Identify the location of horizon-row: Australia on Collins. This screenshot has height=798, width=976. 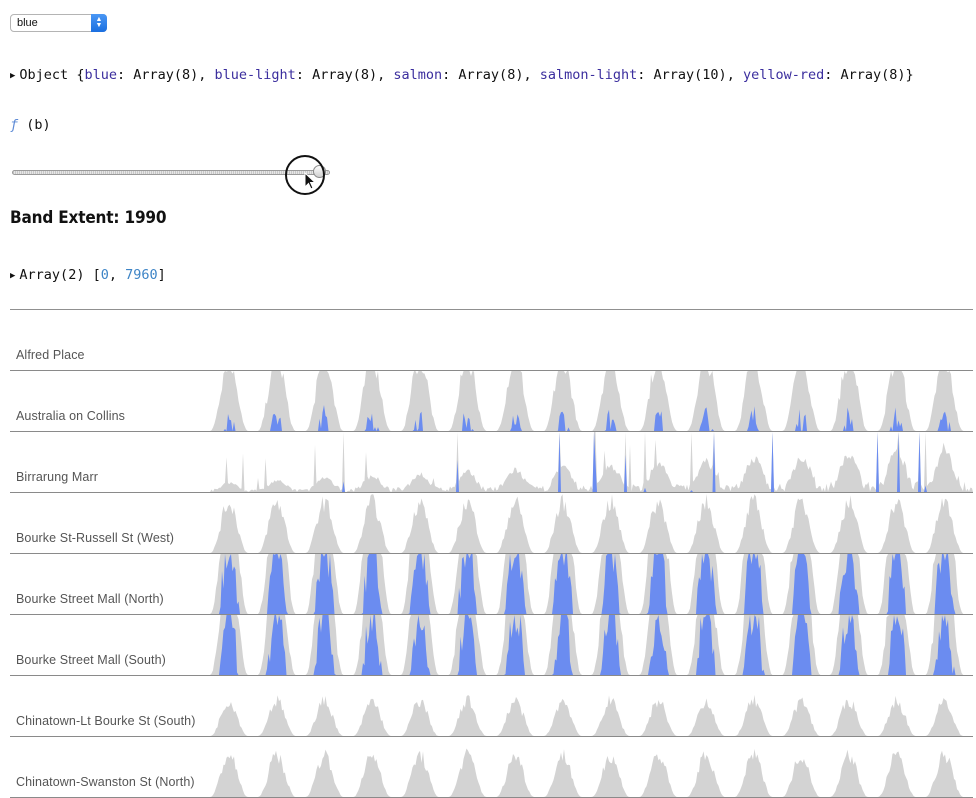
(491, 401).